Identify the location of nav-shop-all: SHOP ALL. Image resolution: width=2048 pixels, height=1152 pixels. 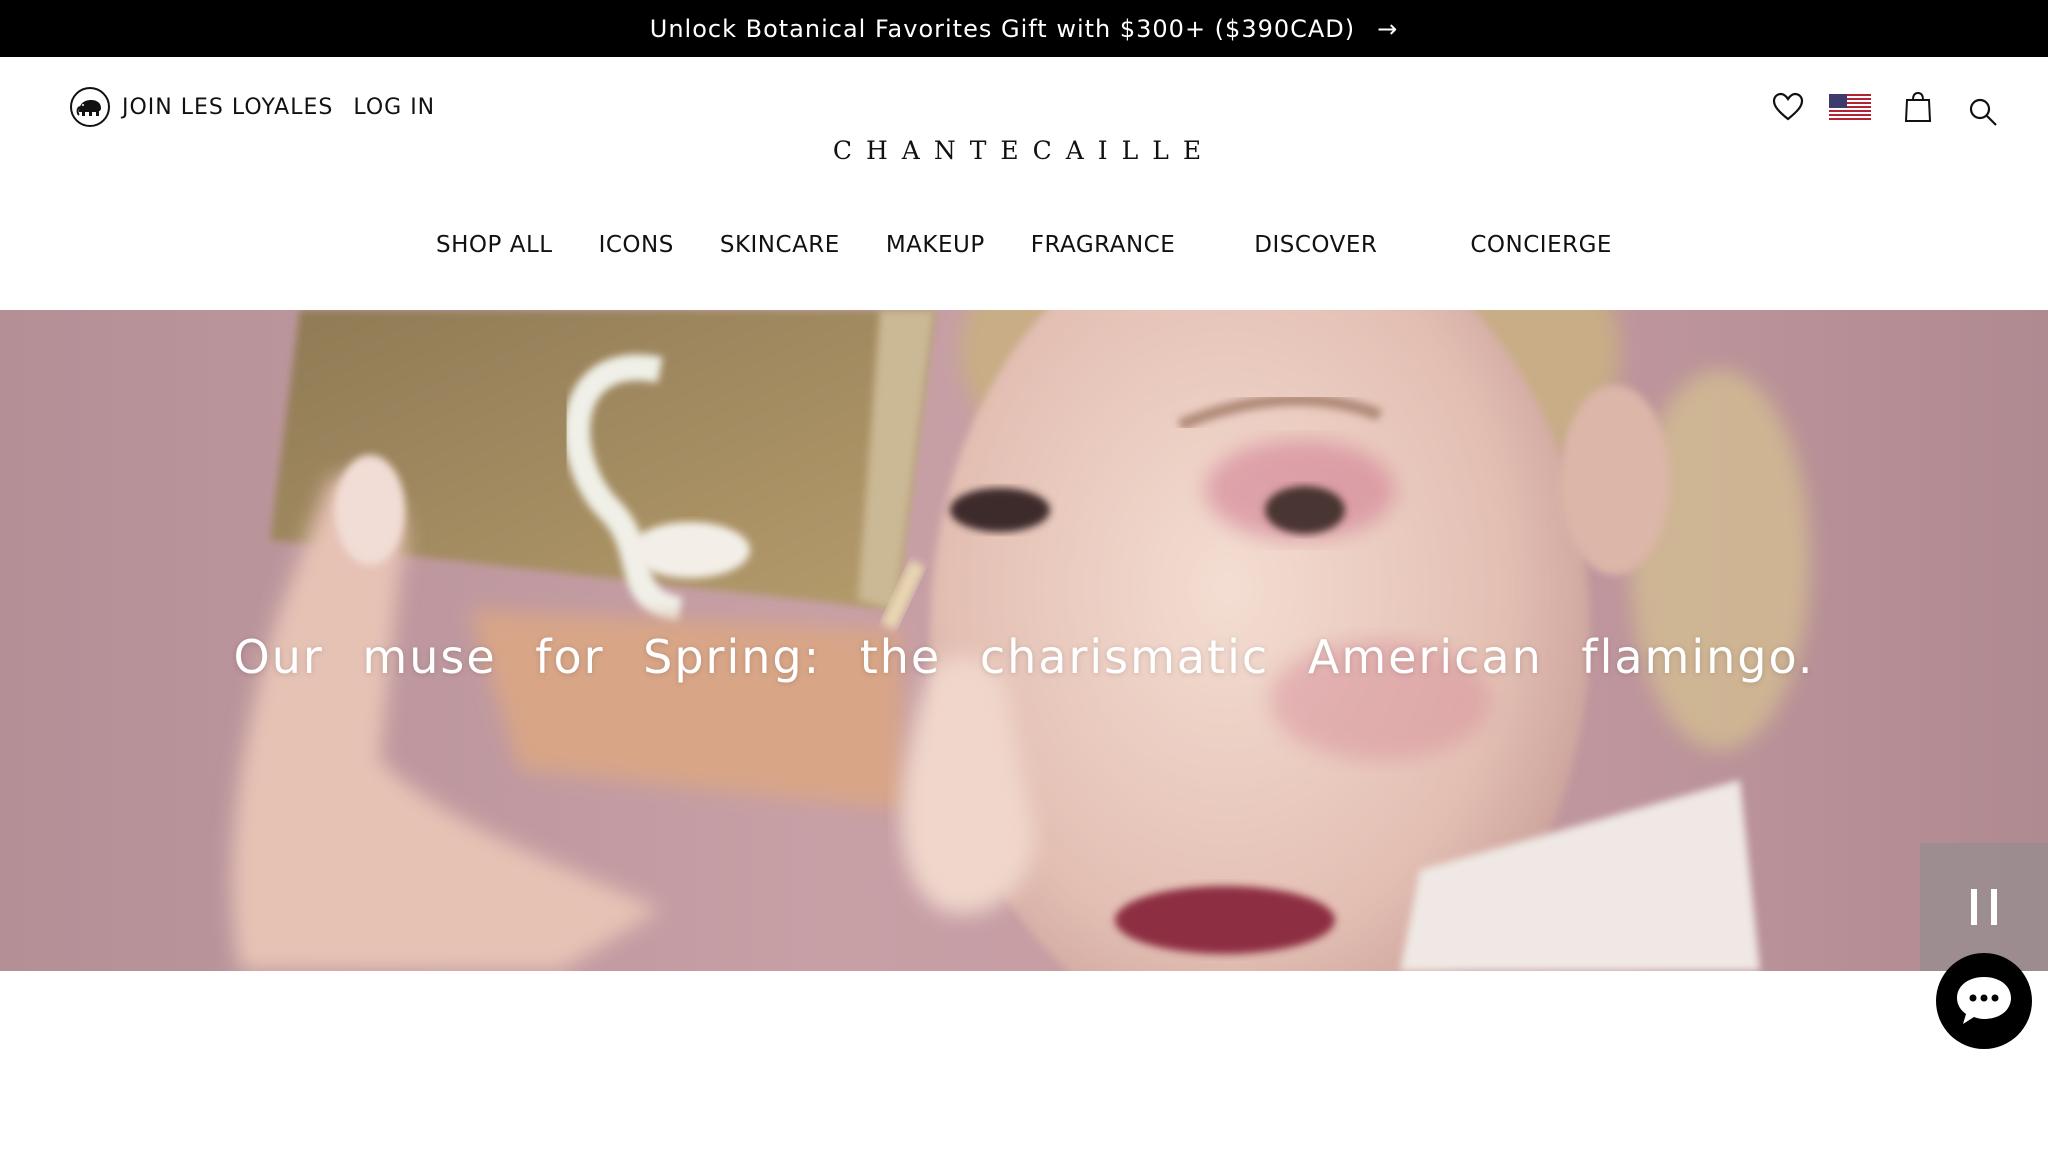
(494, 245).